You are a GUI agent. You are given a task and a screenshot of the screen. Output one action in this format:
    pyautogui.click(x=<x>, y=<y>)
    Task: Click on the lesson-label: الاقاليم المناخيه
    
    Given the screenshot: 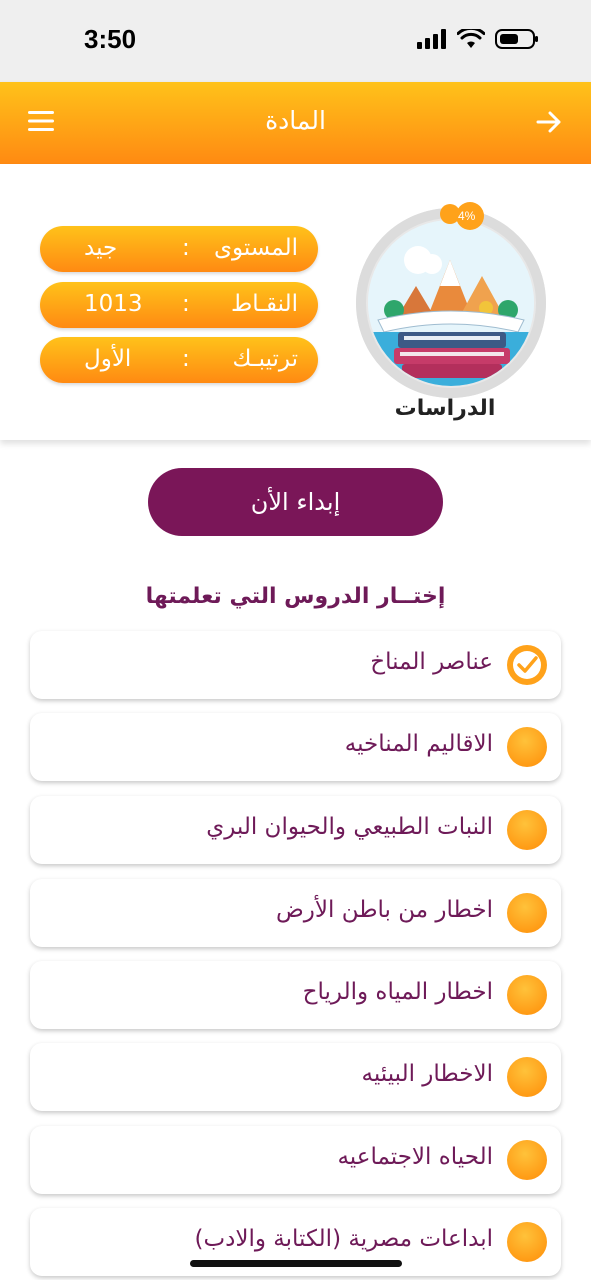 What is the action you would take?
    pyautogui.click(x=418, y=744)
    